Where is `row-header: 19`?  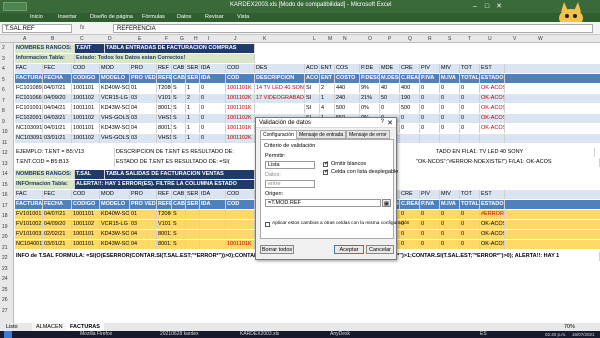
row-header: 19 is located at coordinates (5, 227).